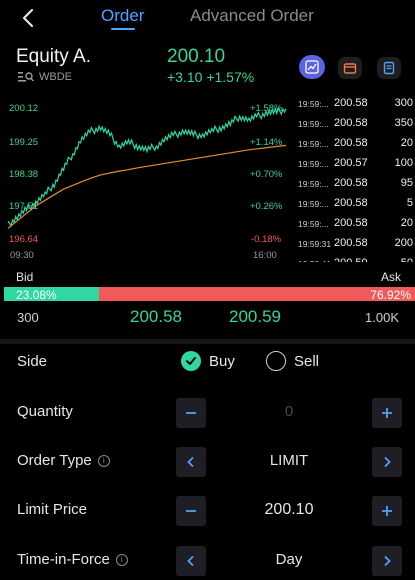 Image resolution: width=415 pixels, height=580 pixels. Describe the element at coordinates (255, 317) in the screenshot. I see `ask-price: 200.59` at that location.